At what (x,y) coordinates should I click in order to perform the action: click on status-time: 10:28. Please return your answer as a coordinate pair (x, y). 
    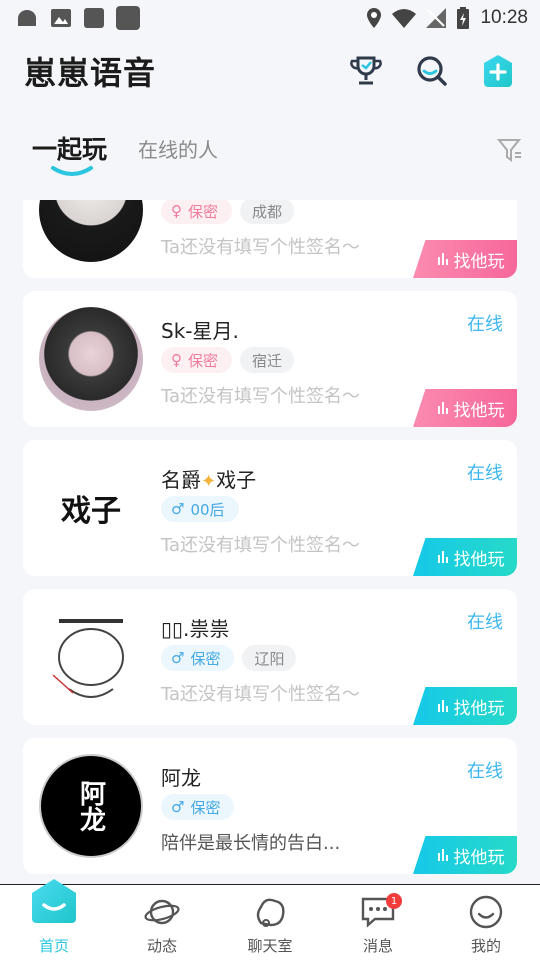
    Looking at the image, I should click on (504, 17).